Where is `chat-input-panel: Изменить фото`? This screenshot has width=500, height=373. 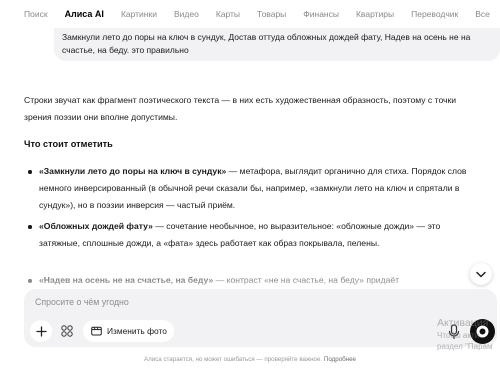
chat-input-panel: Изменить фото is located at coordinates (260, 318).